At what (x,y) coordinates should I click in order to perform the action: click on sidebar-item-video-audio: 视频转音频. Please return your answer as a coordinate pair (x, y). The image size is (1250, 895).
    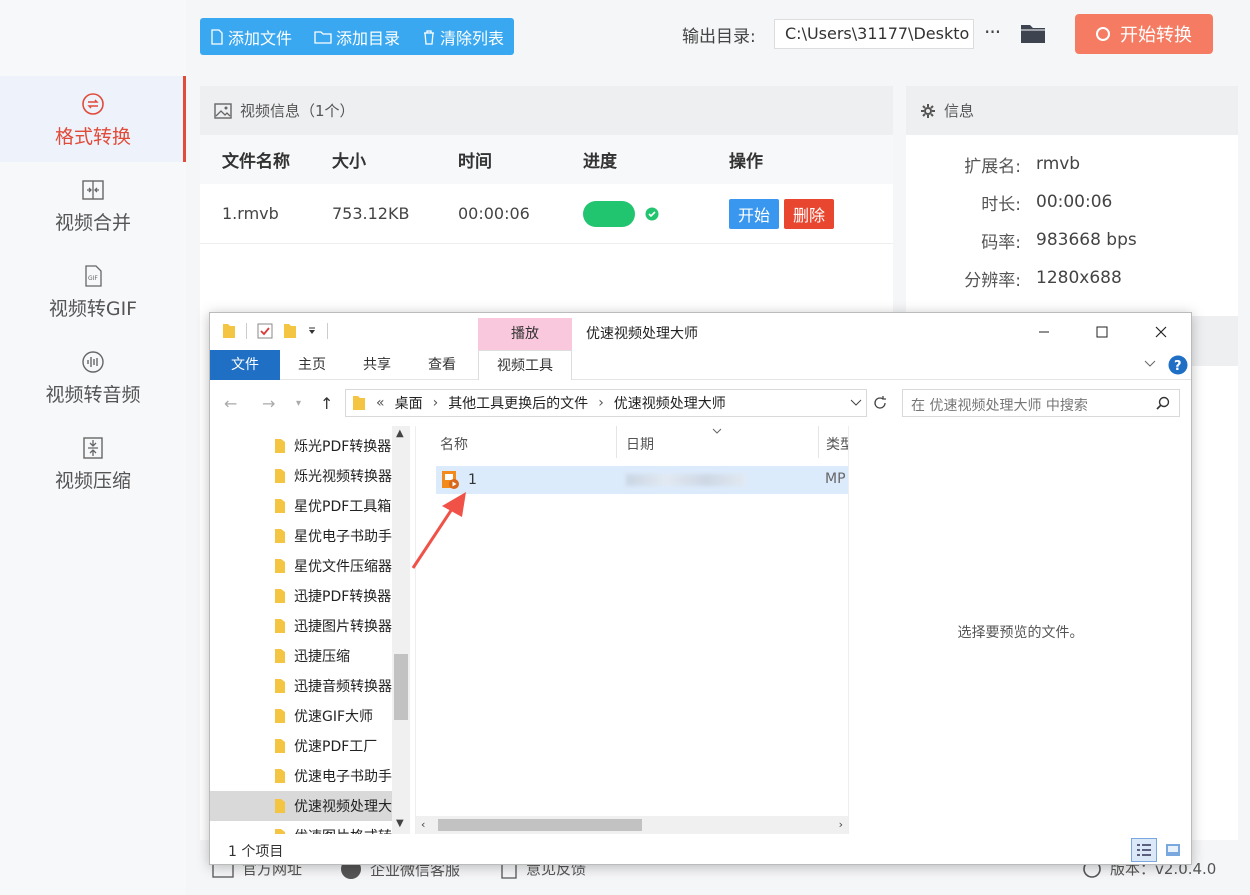
    Looking at the image, I should click on (93, 377).